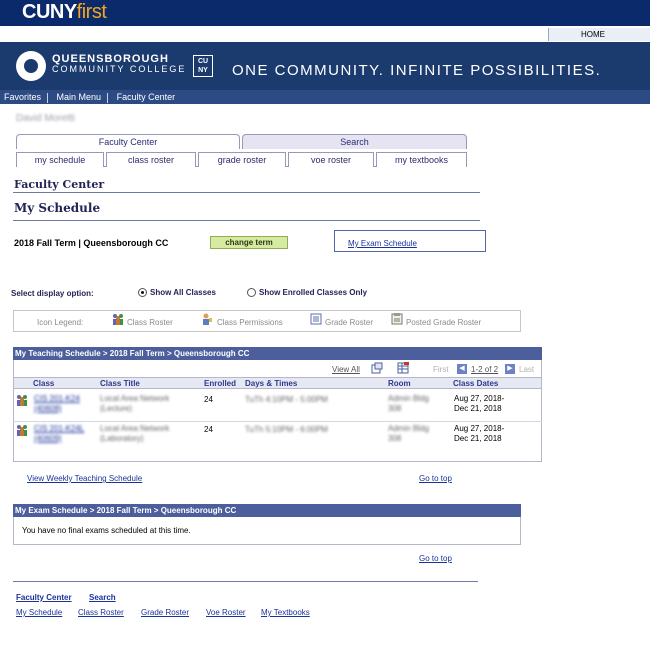 This screenshot has height=650, width=650. Describe the element at coordinates (203, 66) in the screenshot. I see `cuny-badge: CU NY` at that location.